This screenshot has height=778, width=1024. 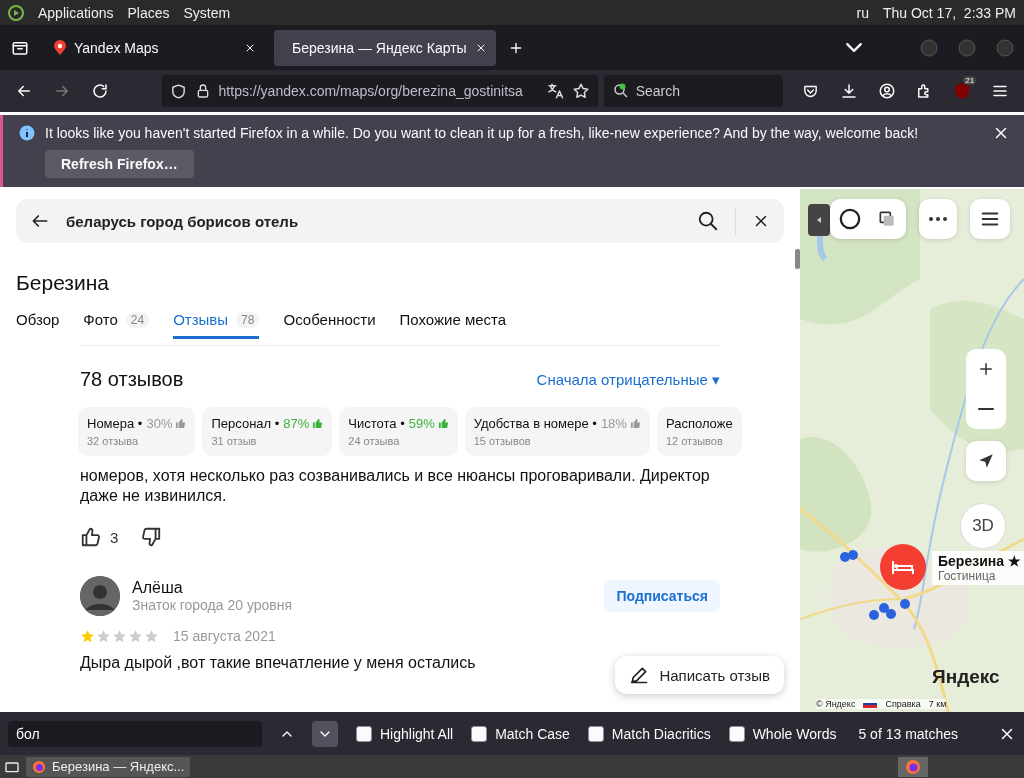 I want to click on category-card: Расположе 12 отзывов, so click(x=699, y=431).